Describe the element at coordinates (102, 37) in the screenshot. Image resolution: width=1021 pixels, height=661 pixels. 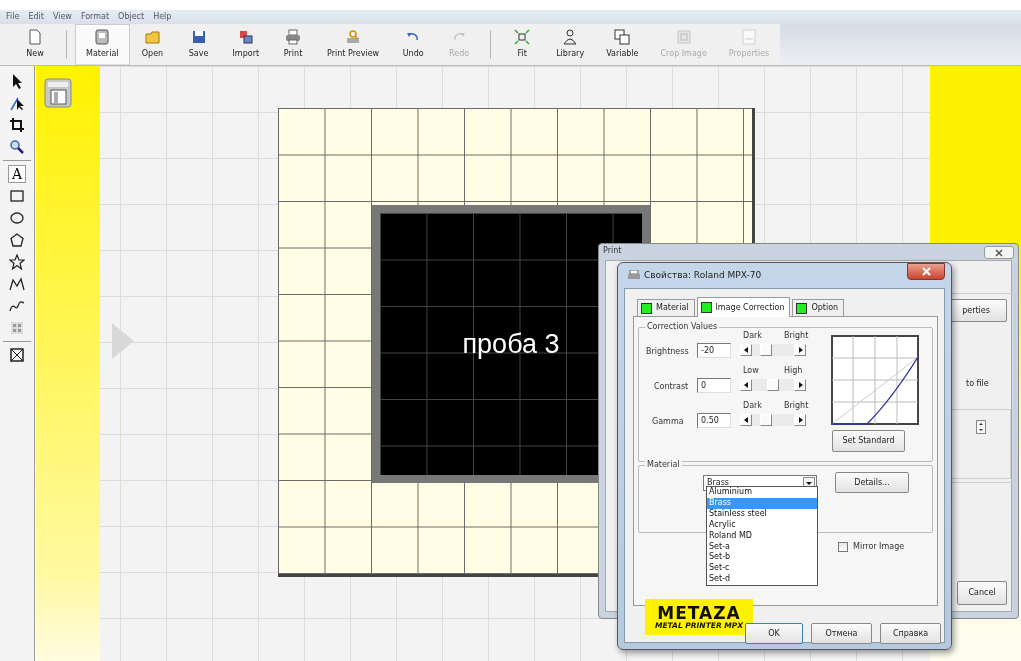
I see `material-icon` at that location.